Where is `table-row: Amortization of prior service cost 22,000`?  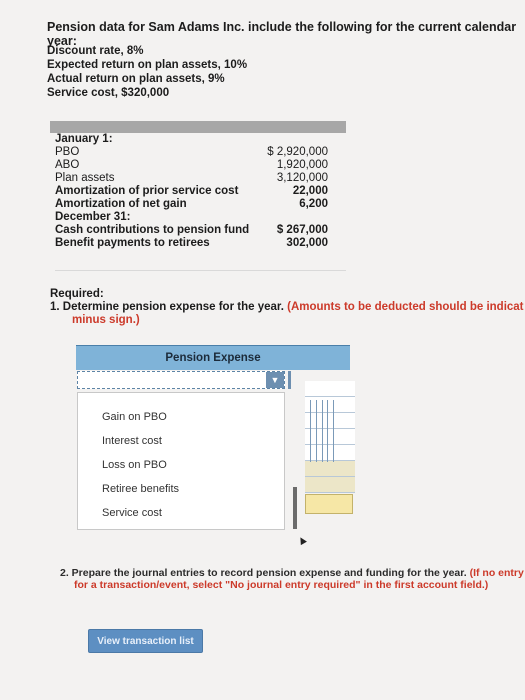 table-row: Amortization of prior service cost 22,000 is located at coordinates (191, 191).